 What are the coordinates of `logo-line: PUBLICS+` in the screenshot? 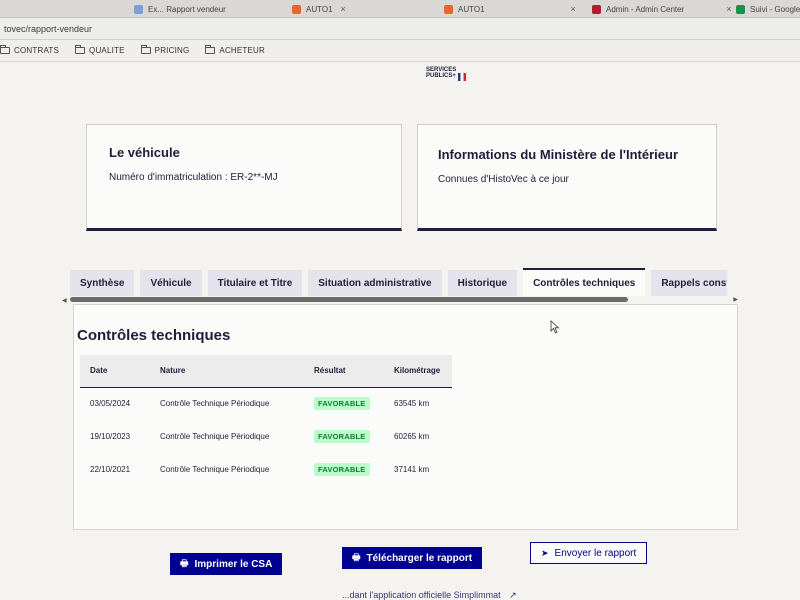 It's located at (441, 76).